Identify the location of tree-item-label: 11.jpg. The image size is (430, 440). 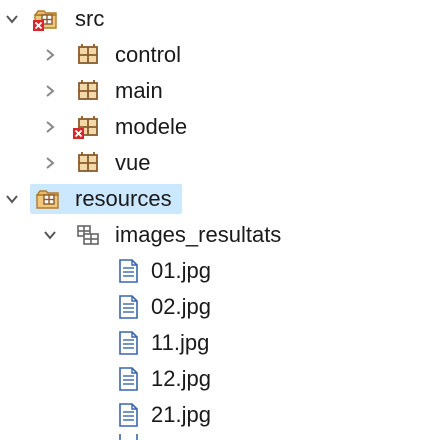
(180, 342).